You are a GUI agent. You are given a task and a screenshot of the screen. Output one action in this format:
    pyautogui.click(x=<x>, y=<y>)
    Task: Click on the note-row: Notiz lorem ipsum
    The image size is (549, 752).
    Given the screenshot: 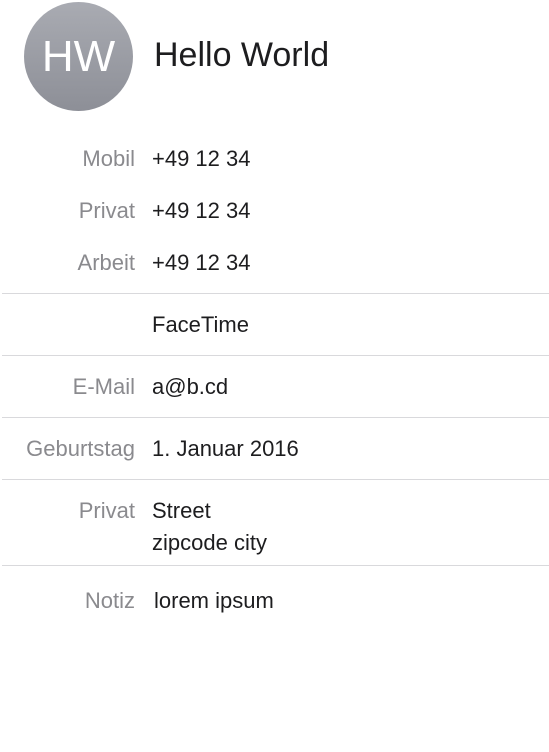 What is the action you would take?
    pyautogui.click(x=274, y=601)
    